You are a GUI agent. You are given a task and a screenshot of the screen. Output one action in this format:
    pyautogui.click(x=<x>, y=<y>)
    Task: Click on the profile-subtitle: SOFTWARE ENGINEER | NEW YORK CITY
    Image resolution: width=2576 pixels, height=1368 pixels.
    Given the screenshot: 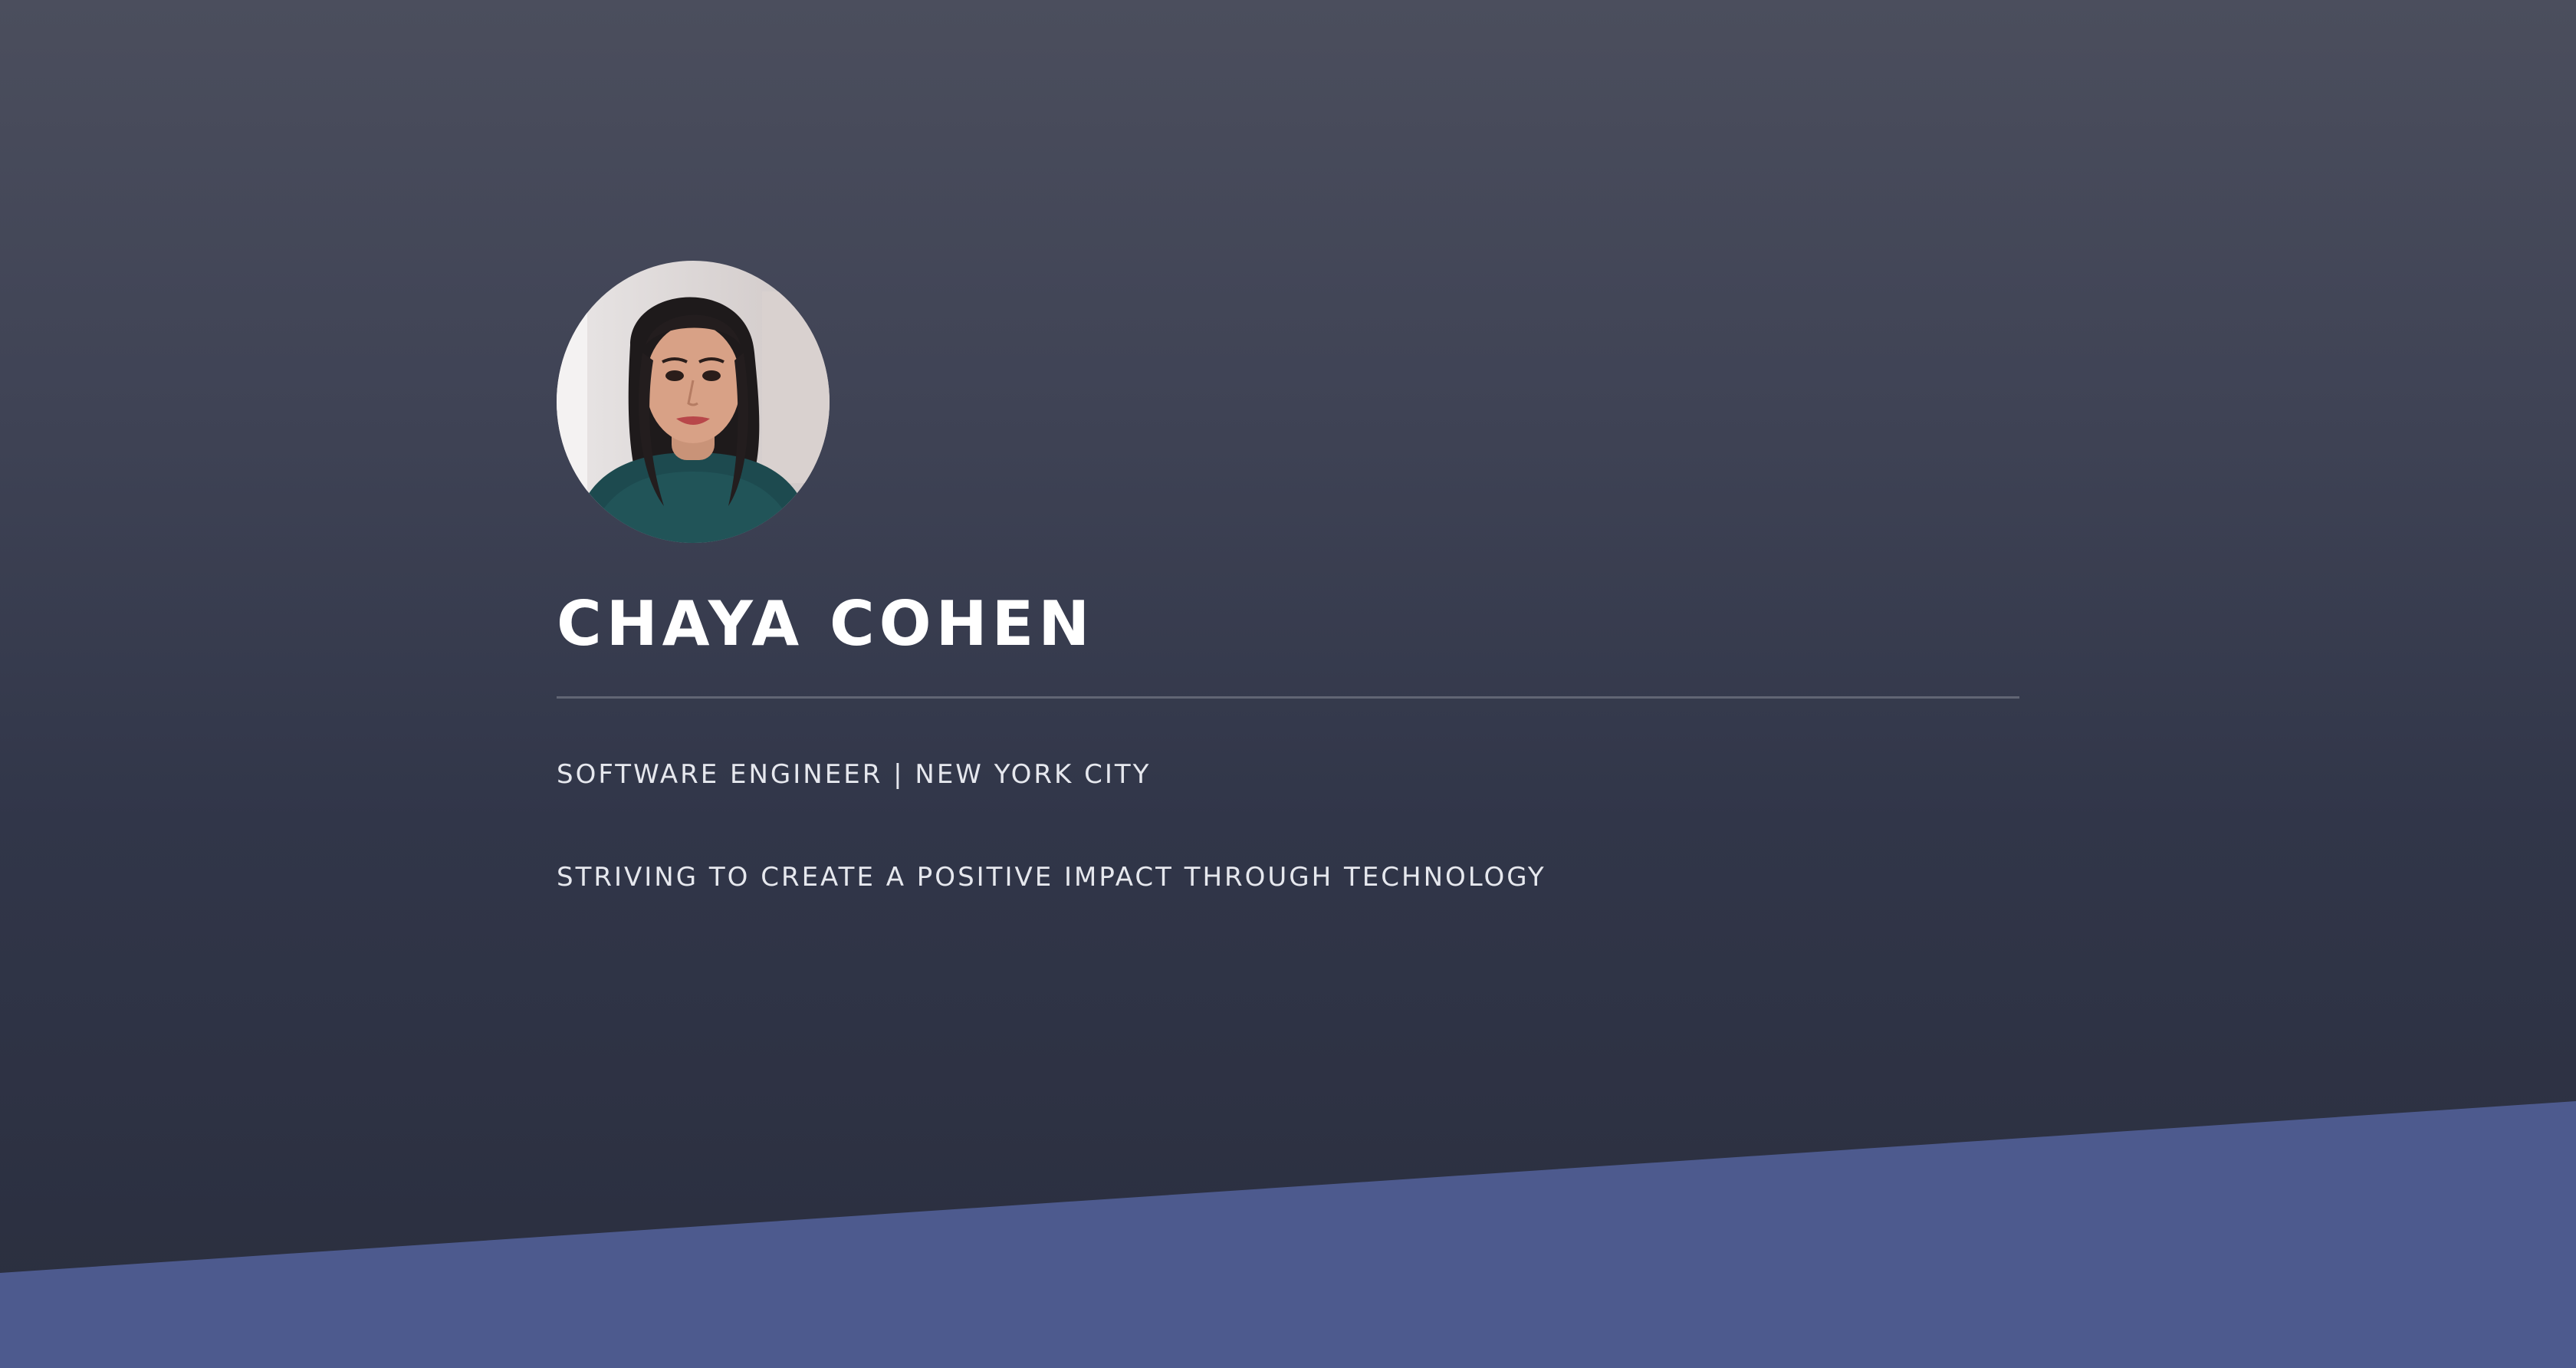 What is the action you would take?
    pyautogui.click(x=854, y=774)
    